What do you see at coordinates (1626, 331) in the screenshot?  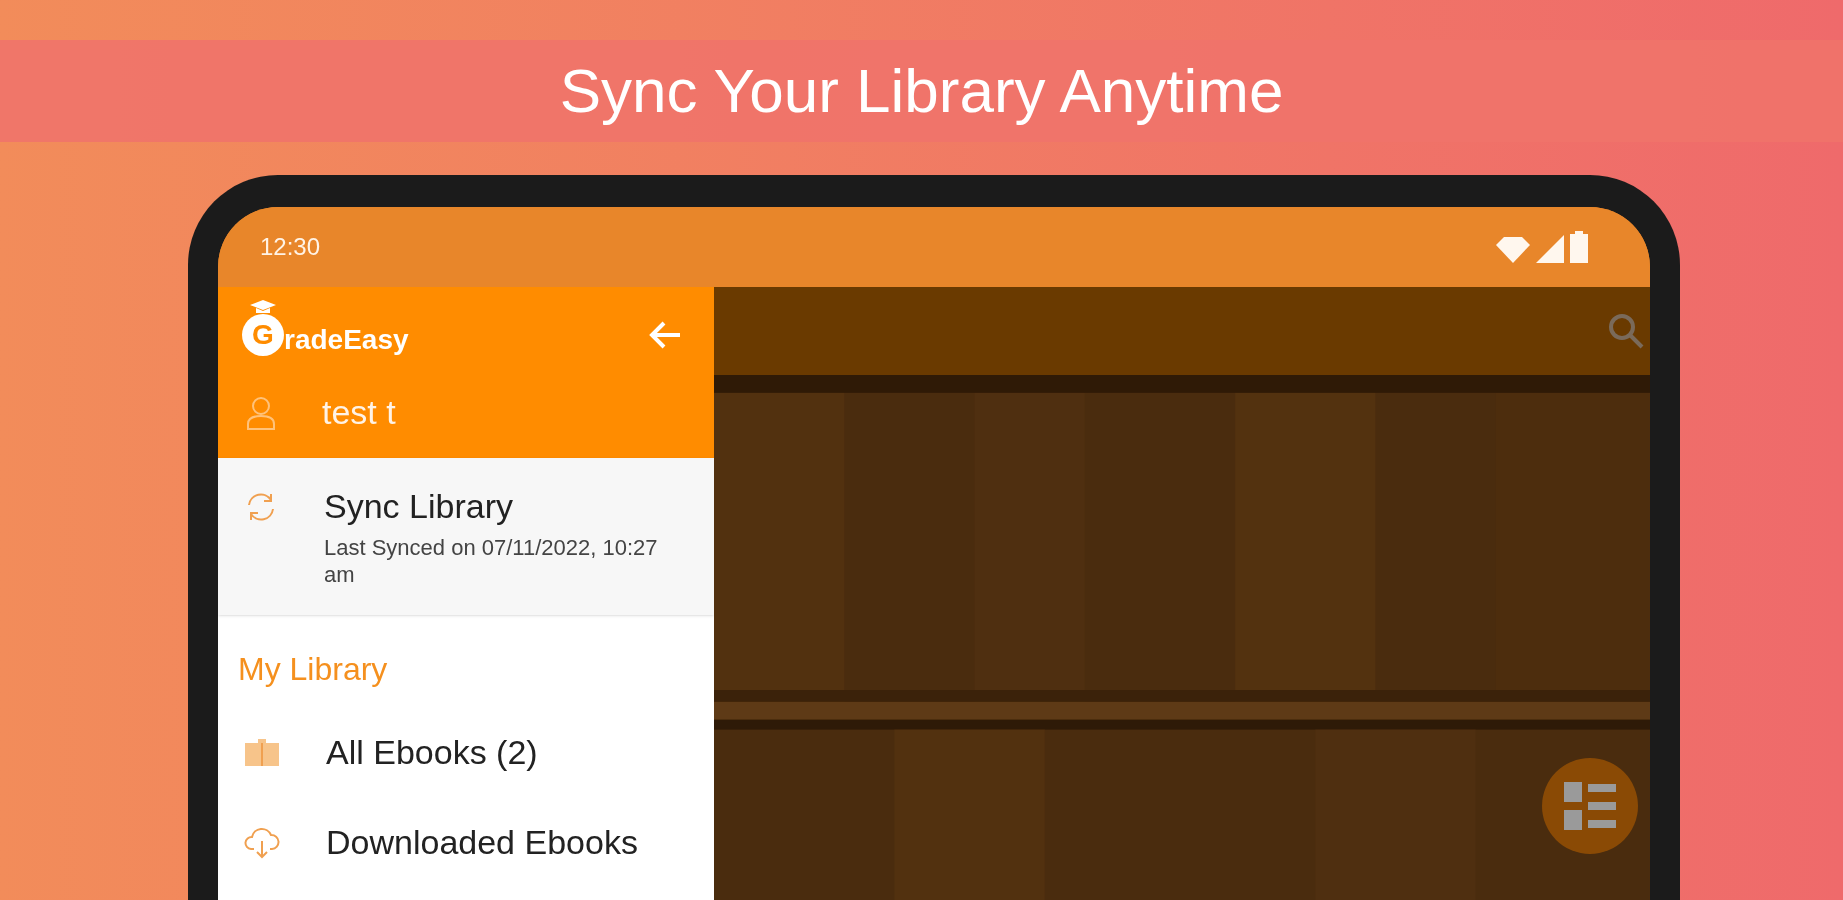 I see `search-icon` at bounding box center [1626, 331].